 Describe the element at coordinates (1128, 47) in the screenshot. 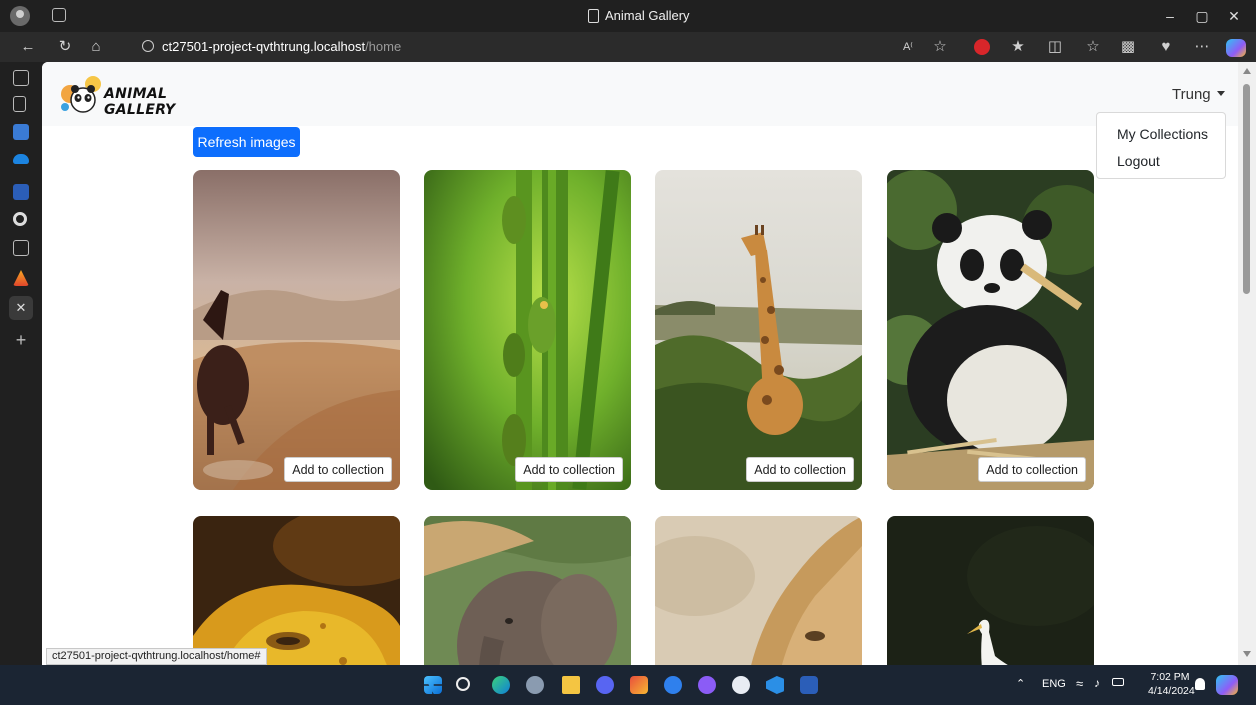

I see `collections-icon: ▩` at that location.